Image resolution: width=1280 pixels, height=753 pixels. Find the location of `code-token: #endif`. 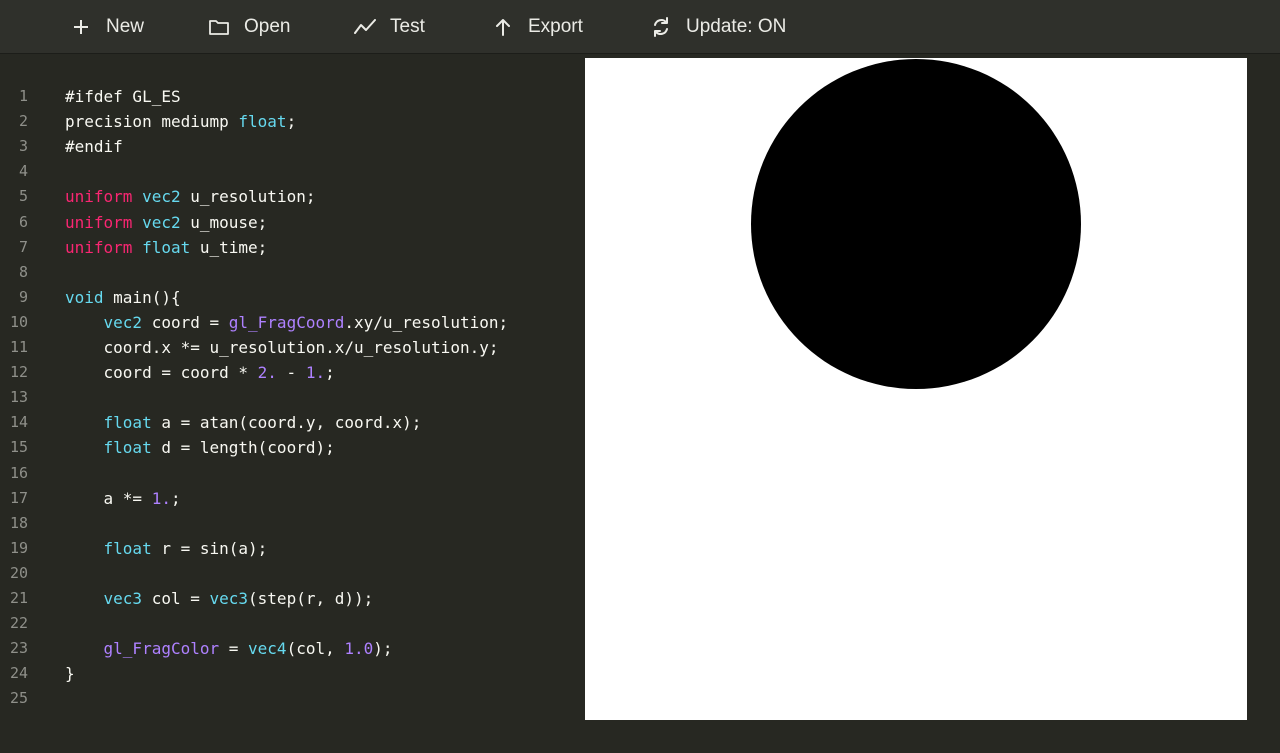

code-token: #endif is located at coordinates (94, 147).